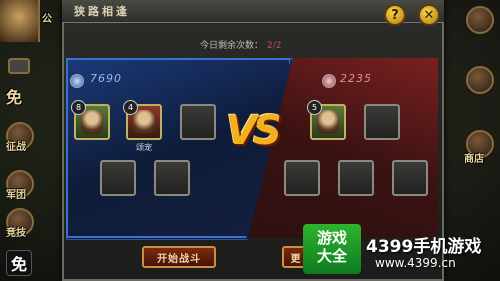  What do you see at coordinates (77, 81) in the screenshot?
I see `player-power-icon` at bounding box center [77, 81].